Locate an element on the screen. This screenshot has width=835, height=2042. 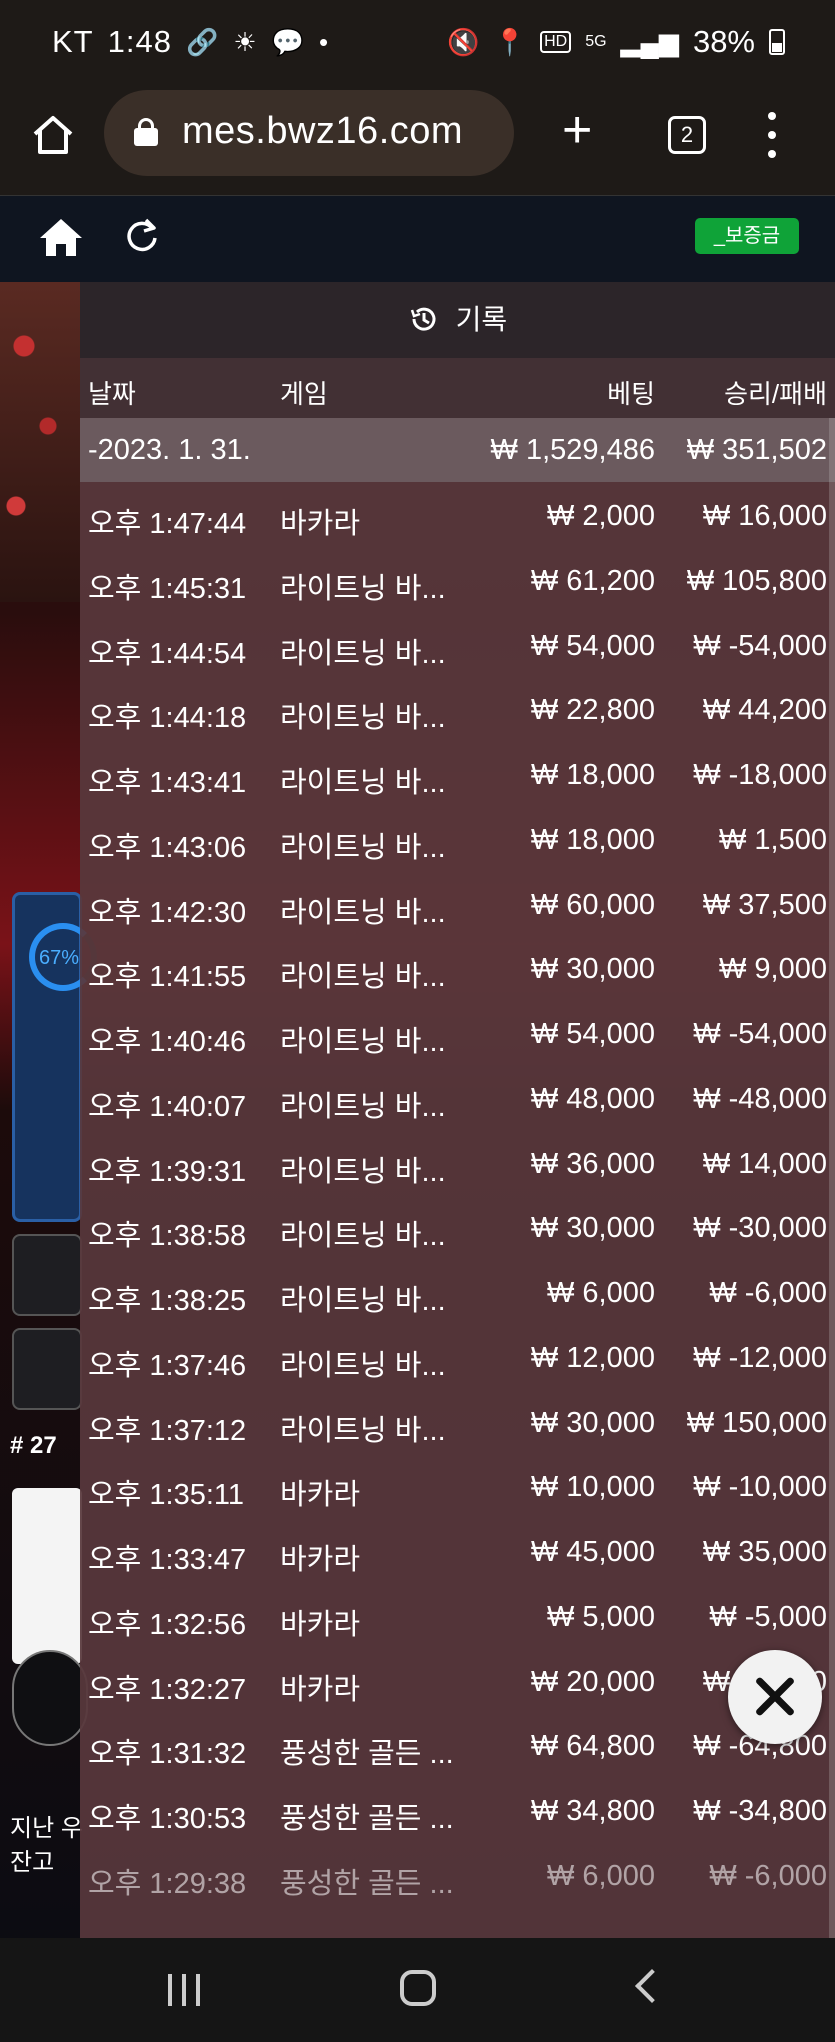
mute-icon: 🔇 is located at coordinates (463, 41).